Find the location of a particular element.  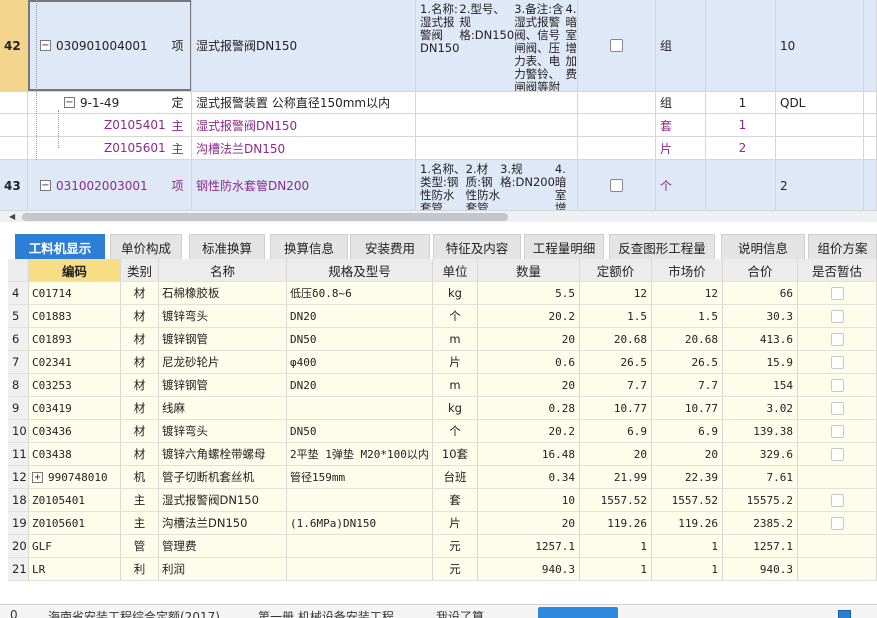

cell-row-num: 18 is located at coordinates (18, 500).